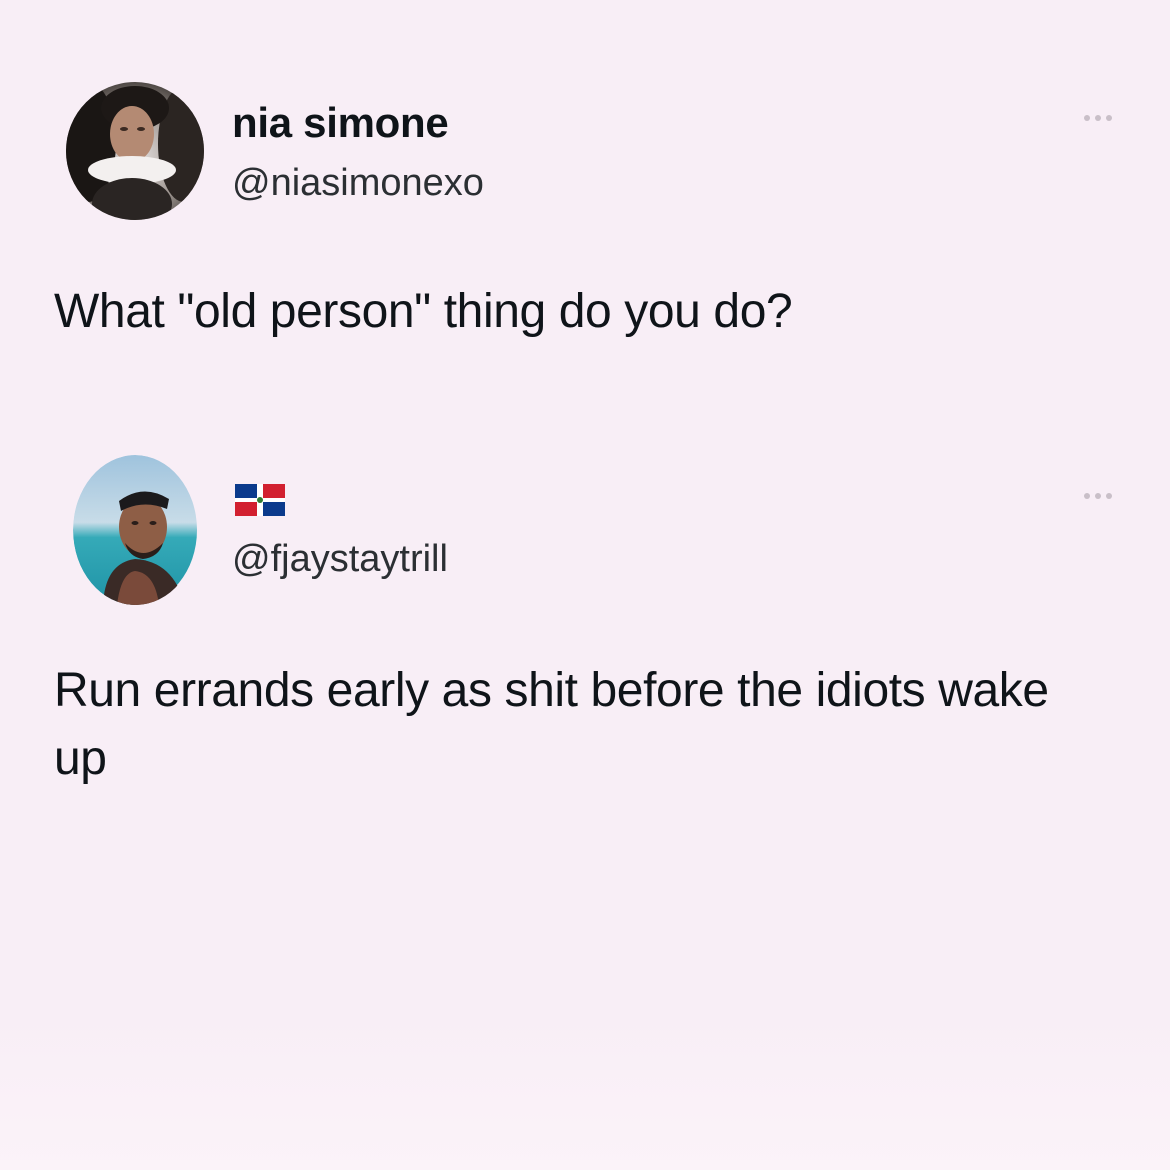  I want to click on display-name: nia simone, so click(340, 123).